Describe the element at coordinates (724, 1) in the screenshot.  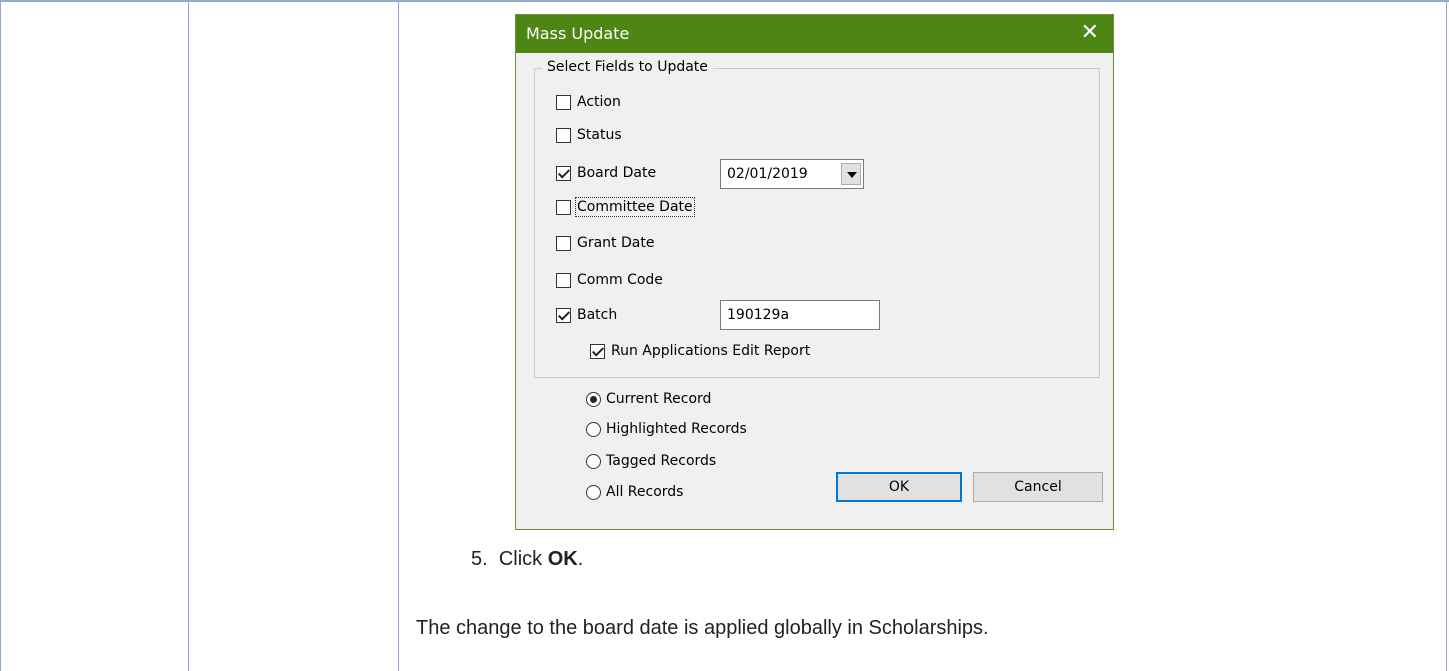
I see `table-top-border` at that location.